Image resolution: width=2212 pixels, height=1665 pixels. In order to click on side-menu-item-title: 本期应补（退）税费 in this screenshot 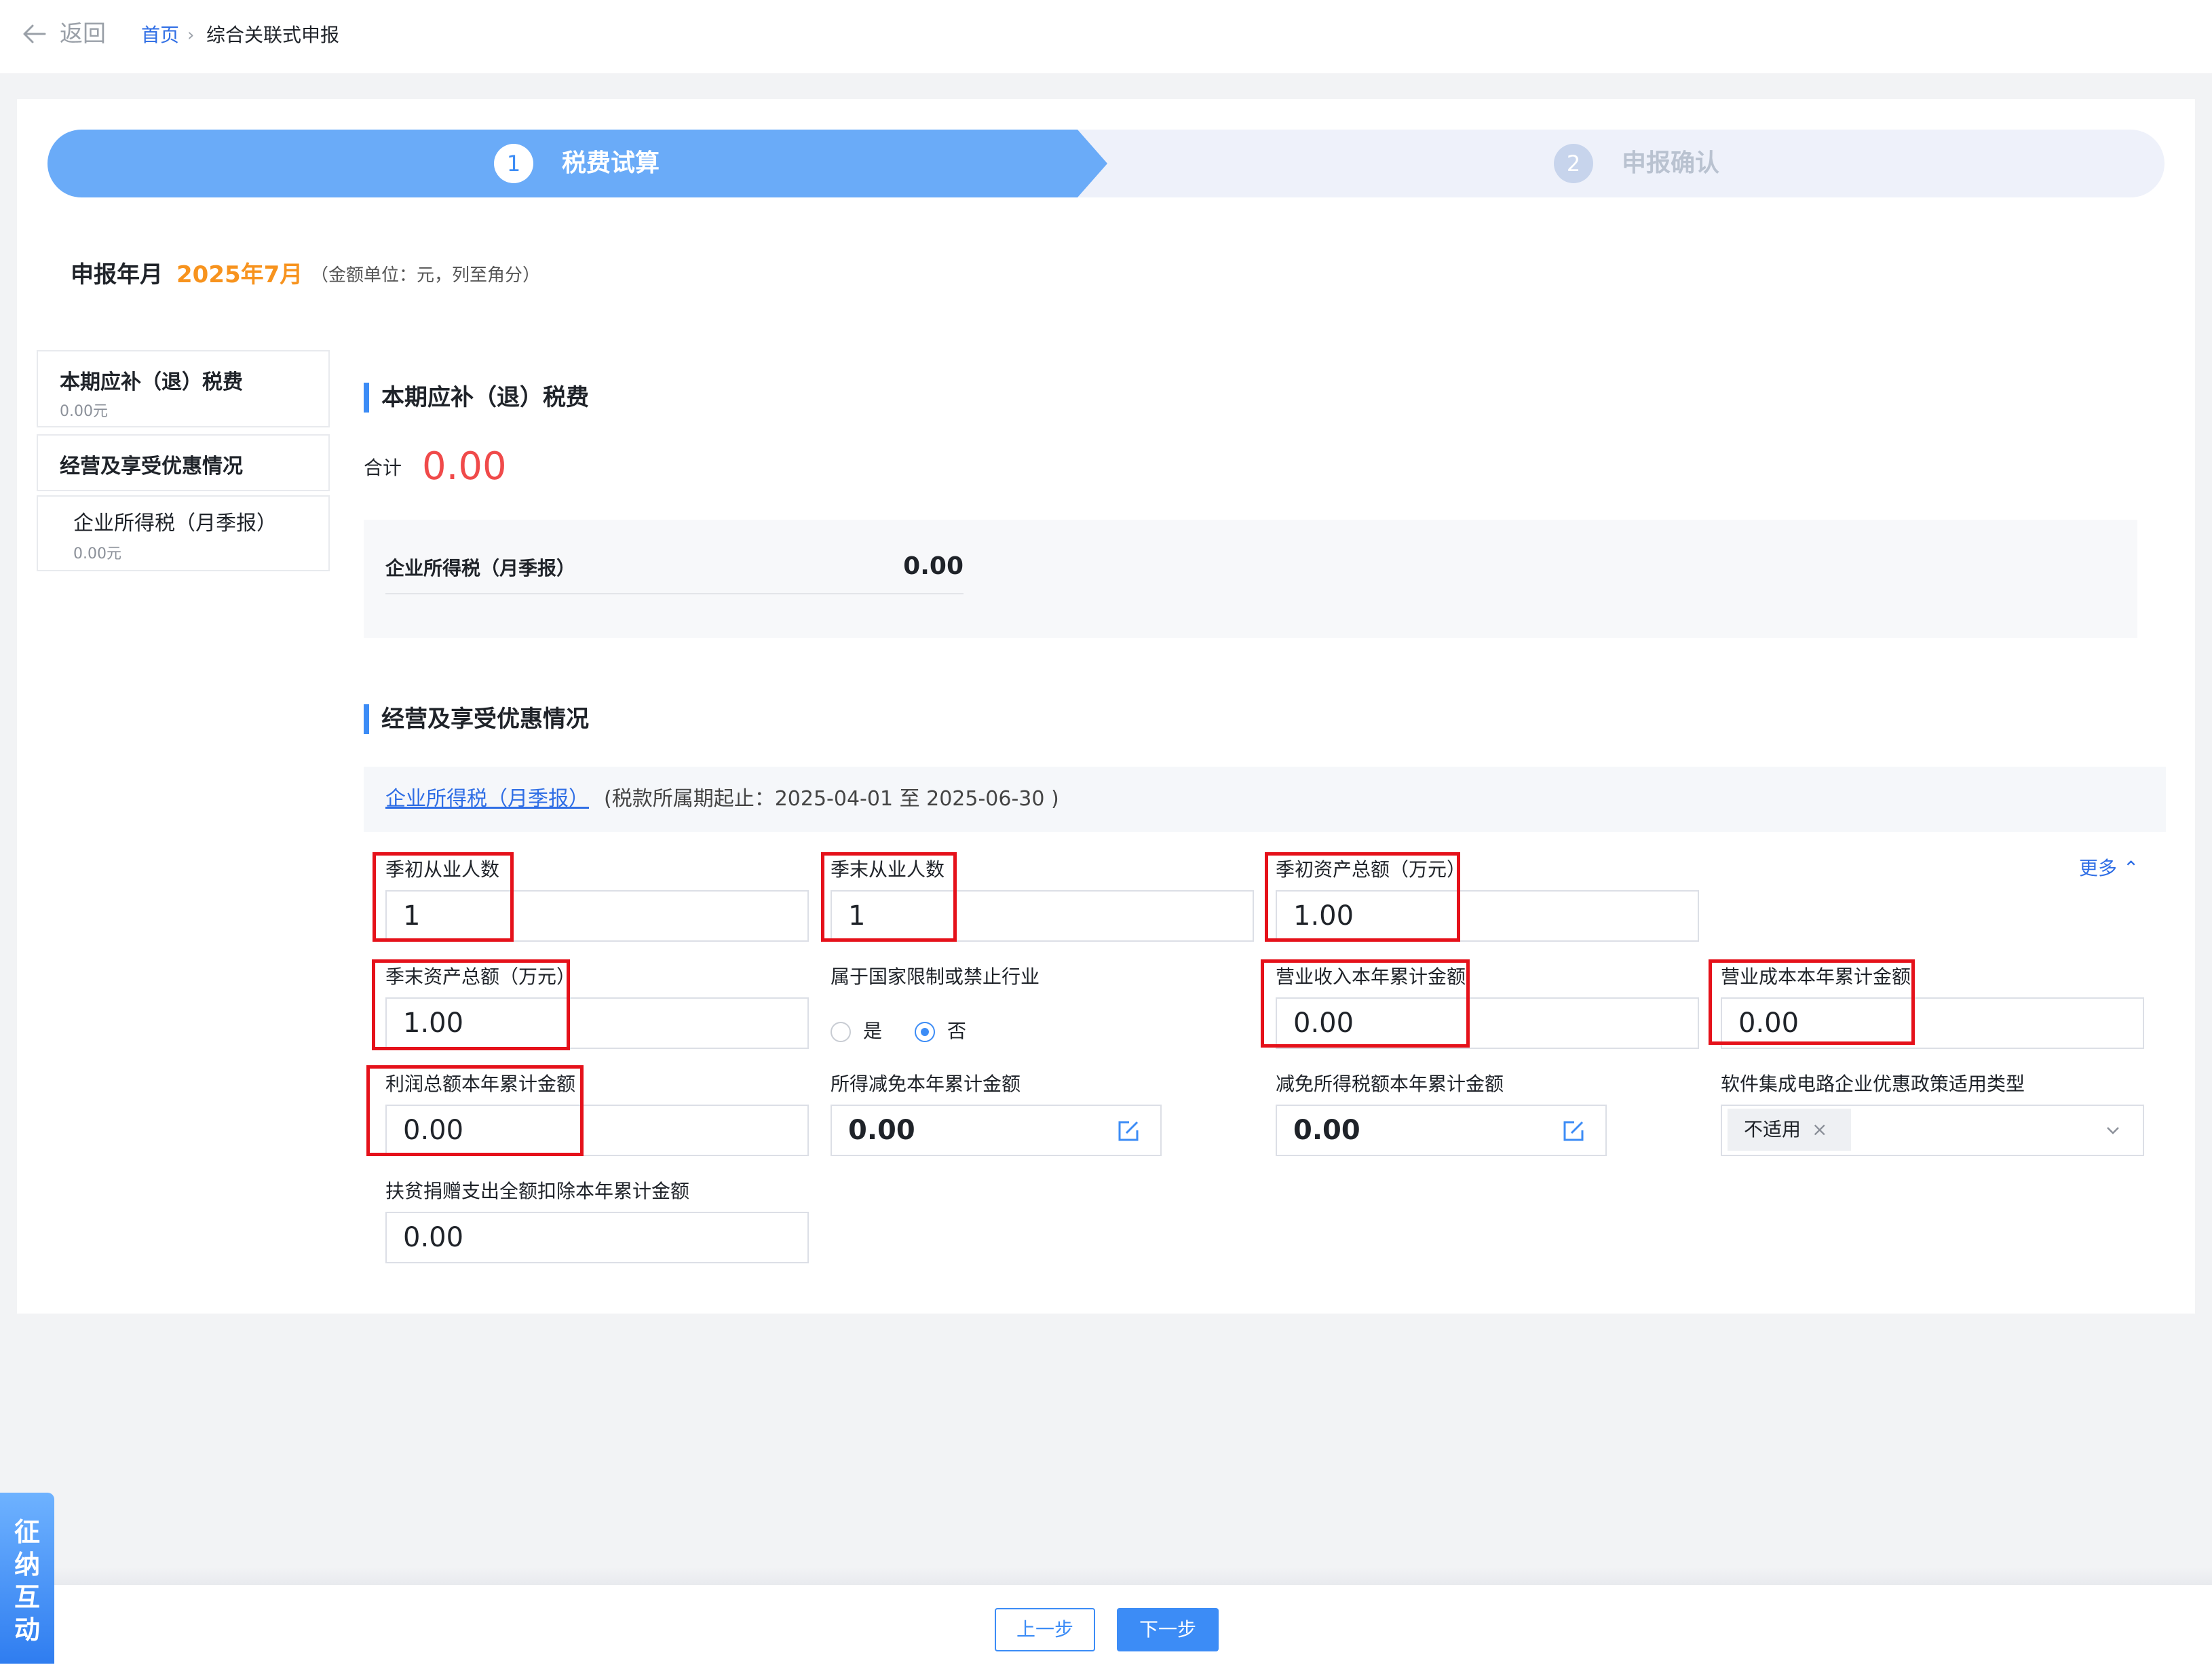, I will do `click(151, 382)`.